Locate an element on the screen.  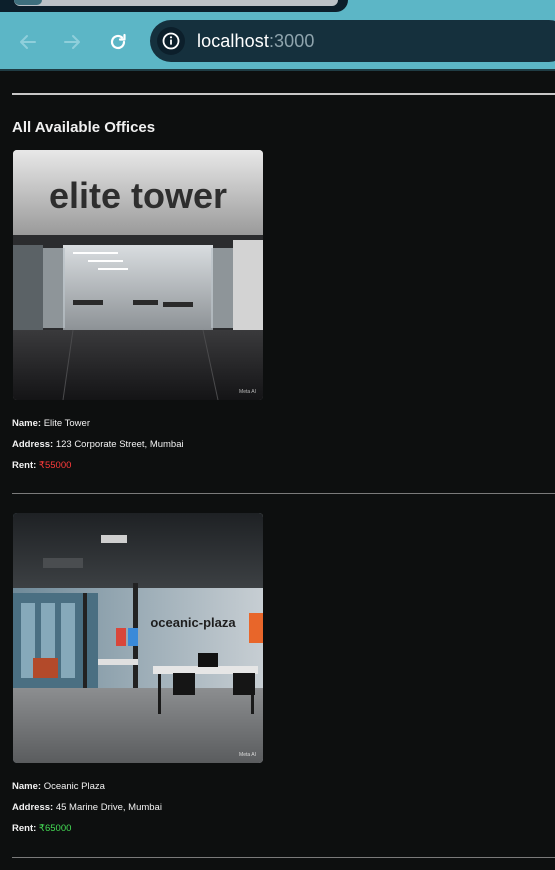
browser-toolbar: localhost:3000 is located at coordinates (277, 41).